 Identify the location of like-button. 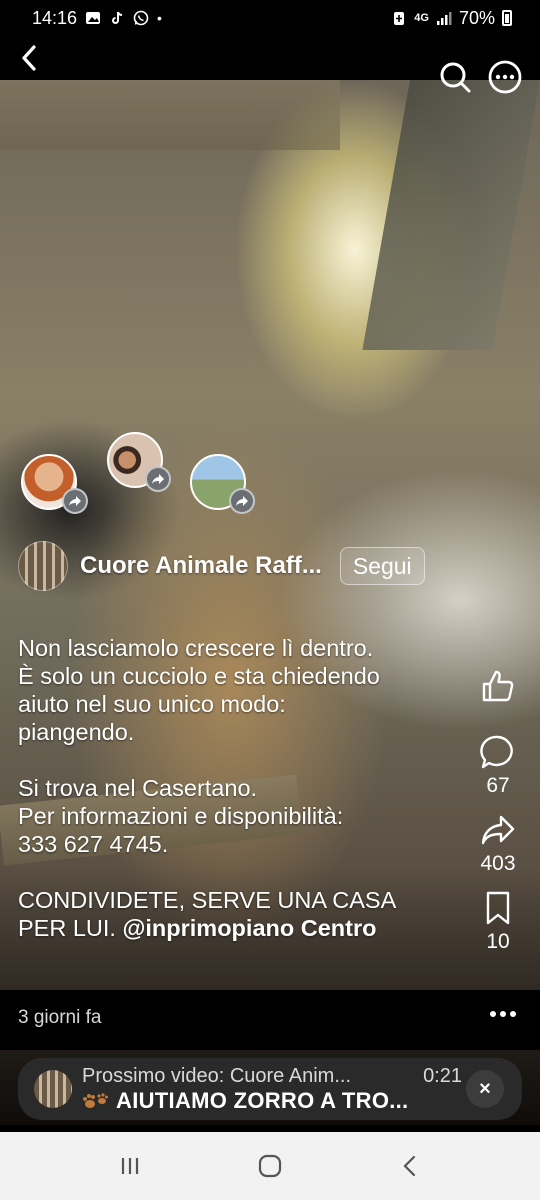
(498, 686).